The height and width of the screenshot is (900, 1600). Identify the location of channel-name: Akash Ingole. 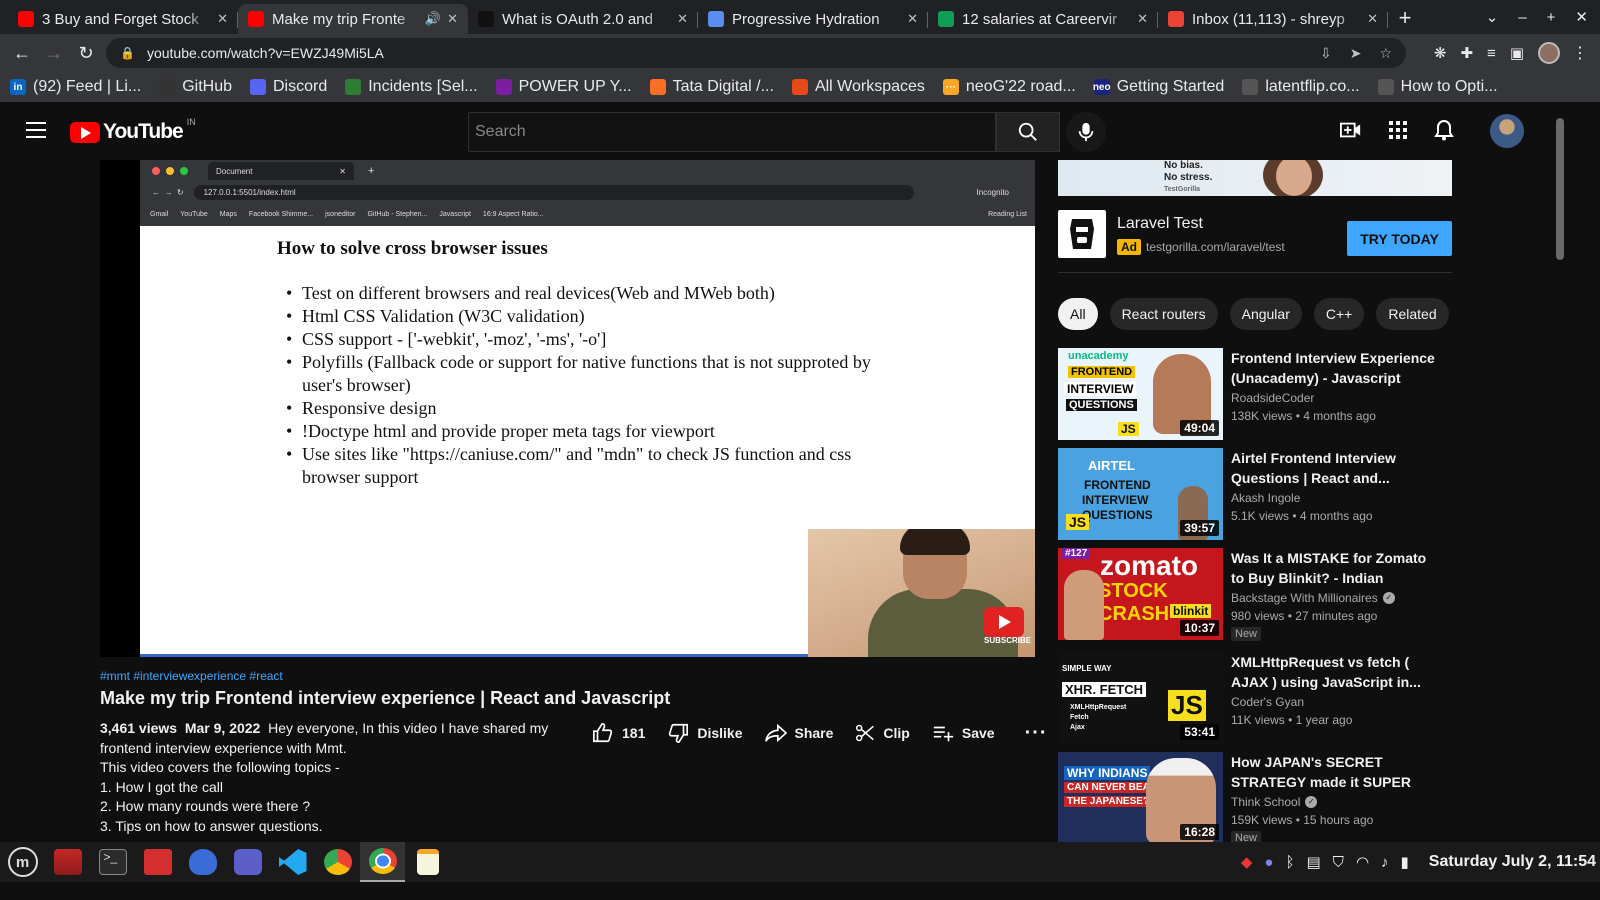
(1265, 498).